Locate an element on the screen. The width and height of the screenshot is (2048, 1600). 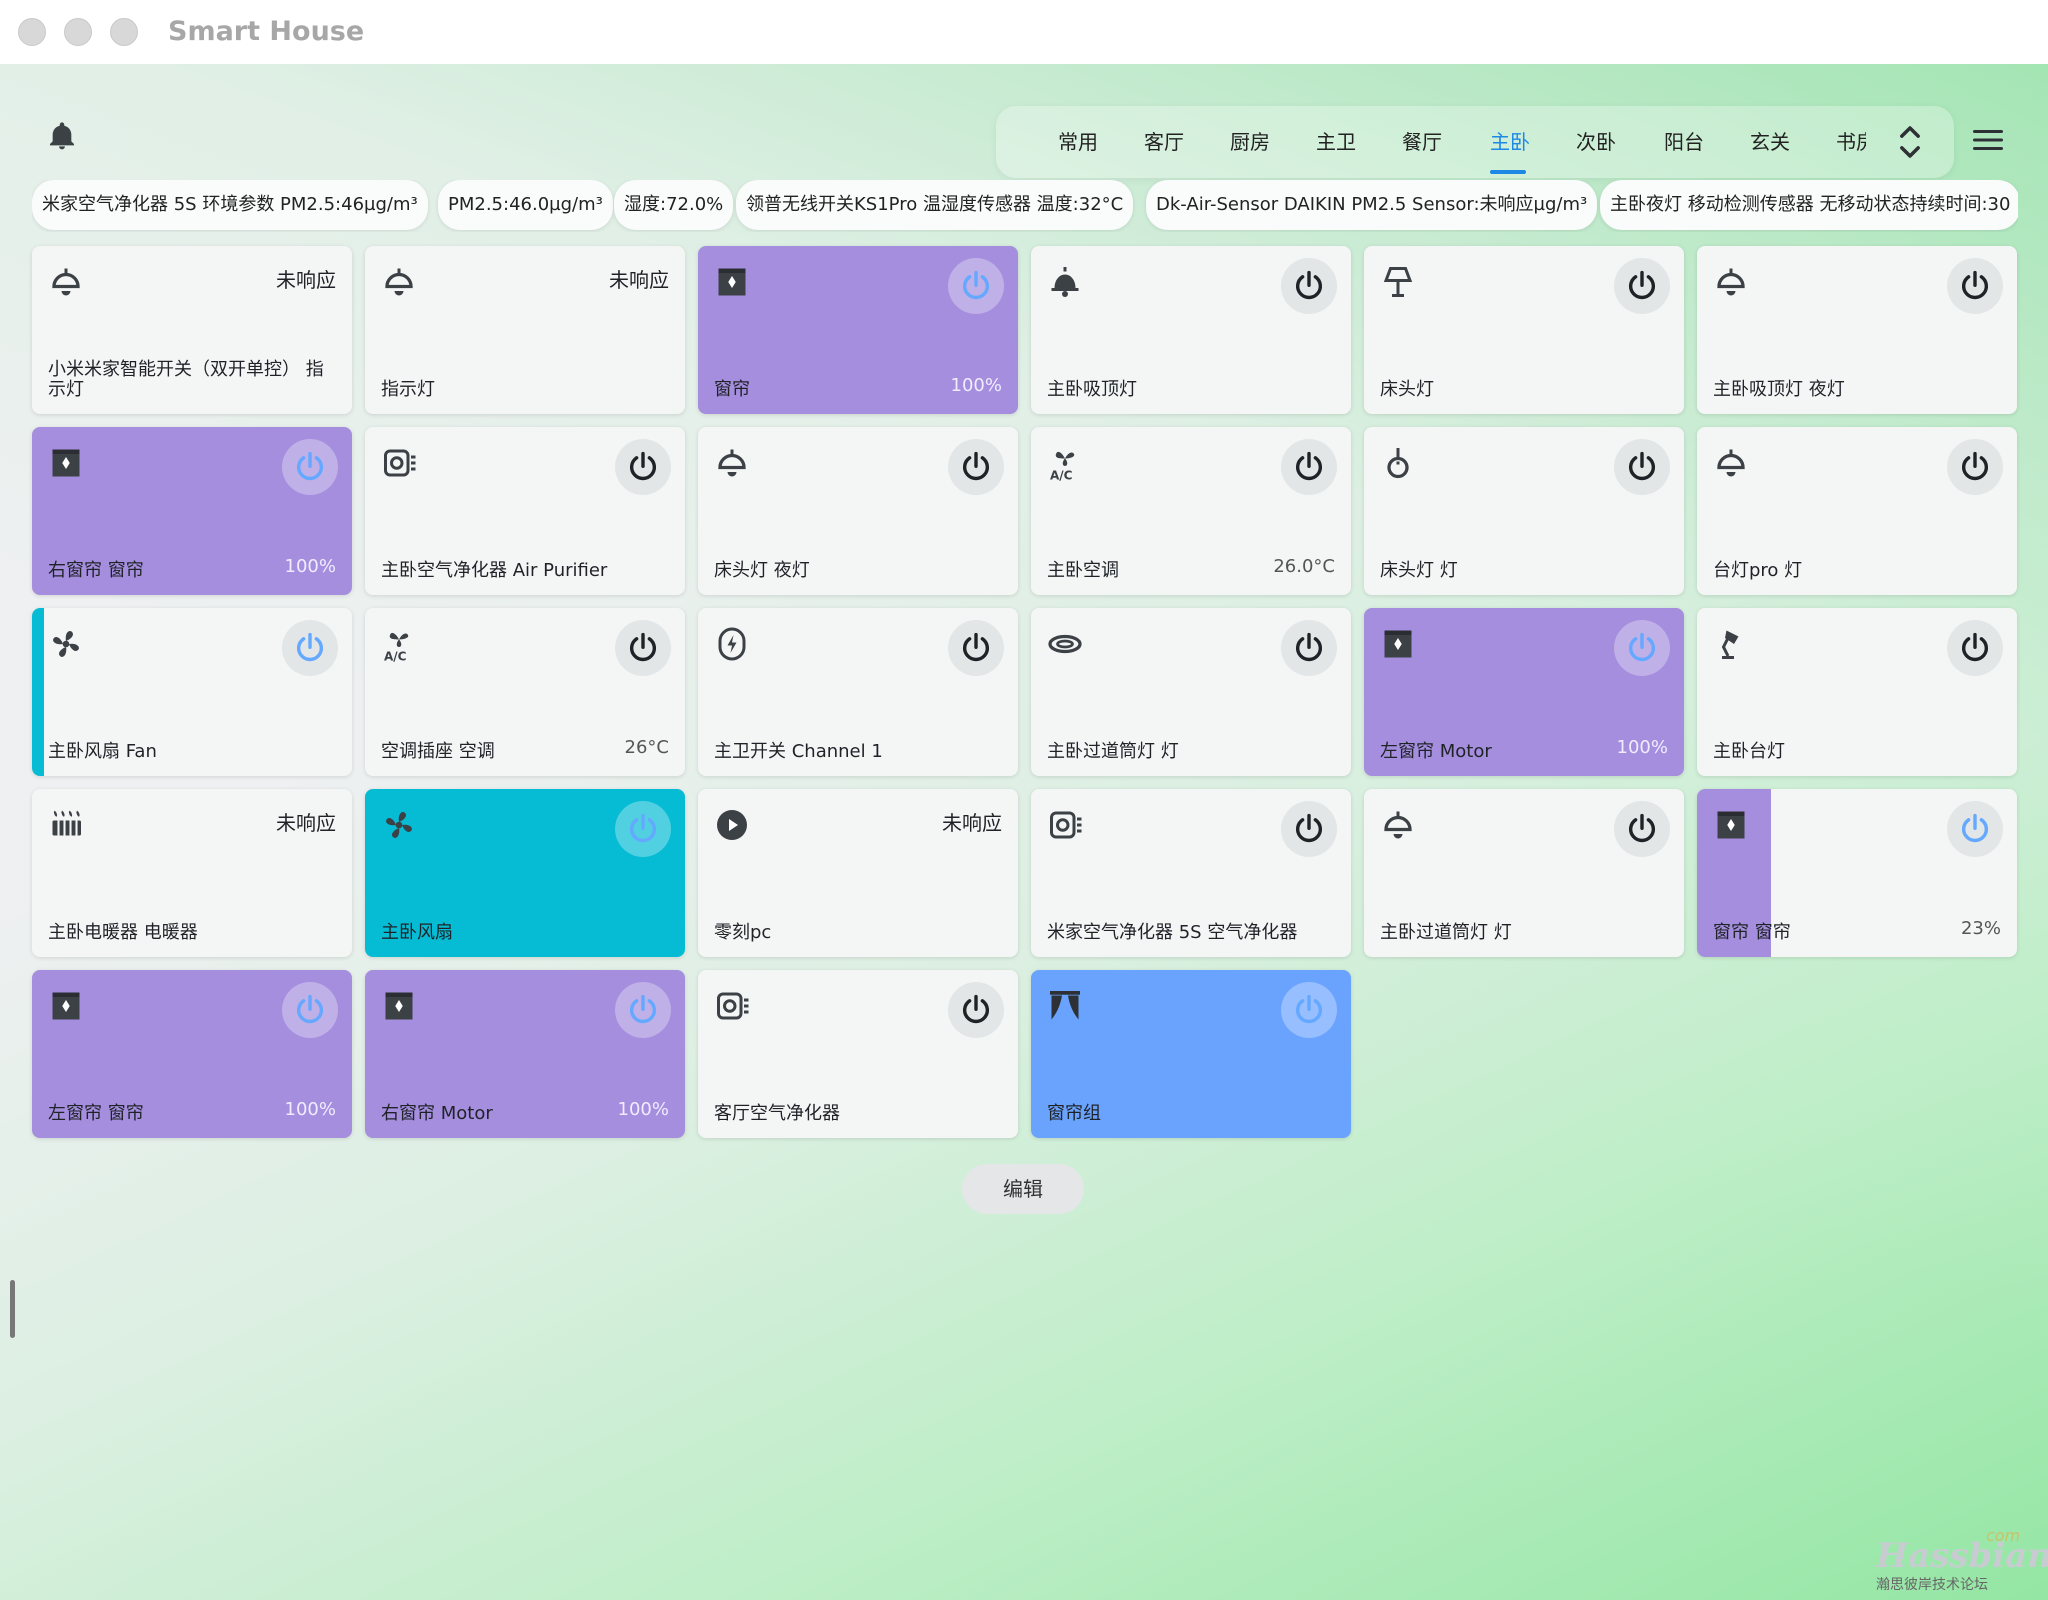
tab-3: 主卫 is located at coordinates (1336, 140).